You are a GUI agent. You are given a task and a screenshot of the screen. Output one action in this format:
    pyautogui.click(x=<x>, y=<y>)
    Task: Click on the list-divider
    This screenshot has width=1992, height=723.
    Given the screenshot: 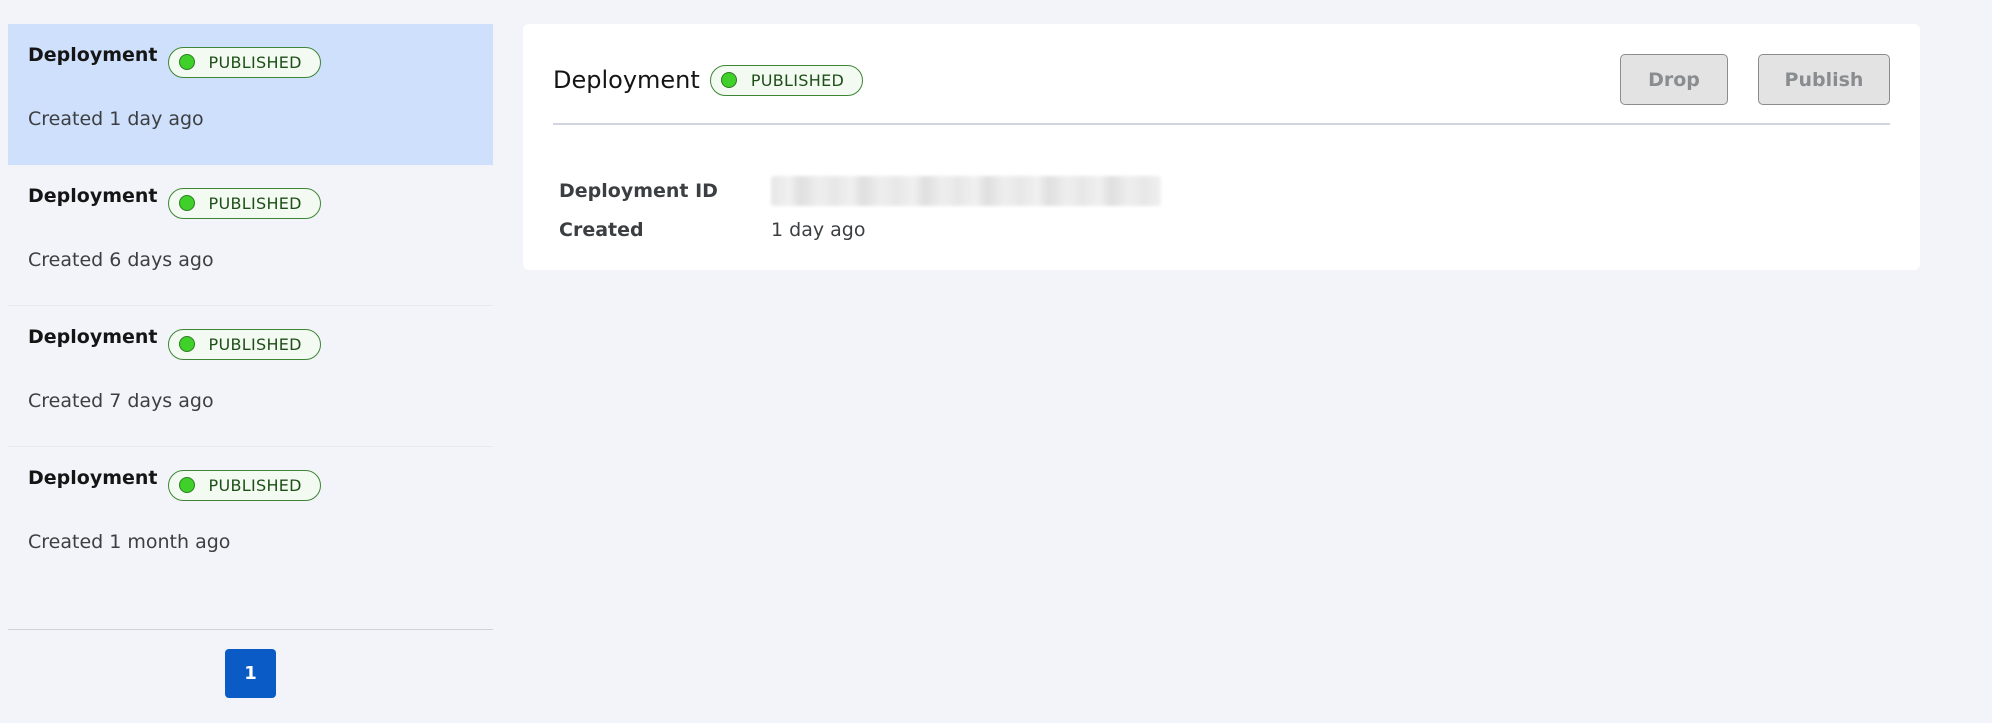 What is the action you would take?
    pyautogui.click(x=250, y=629)
    